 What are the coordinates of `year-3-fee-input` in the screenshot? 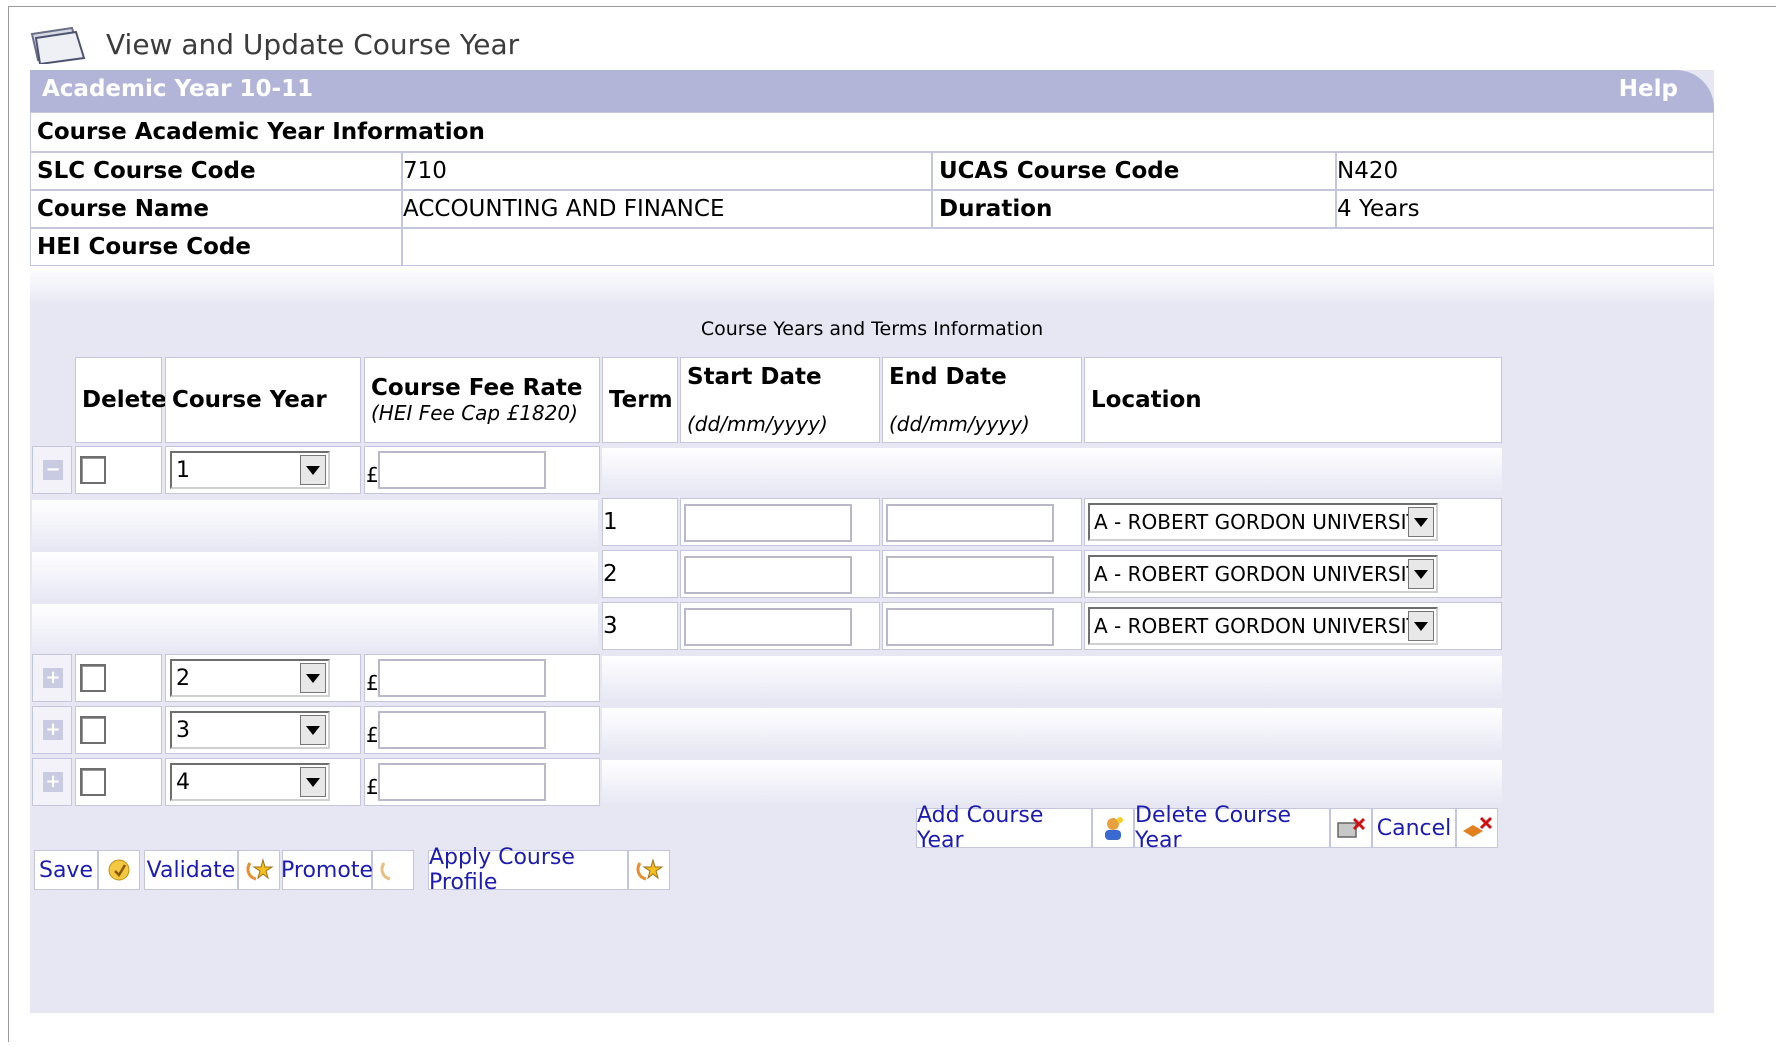 It's located at (462, 730).